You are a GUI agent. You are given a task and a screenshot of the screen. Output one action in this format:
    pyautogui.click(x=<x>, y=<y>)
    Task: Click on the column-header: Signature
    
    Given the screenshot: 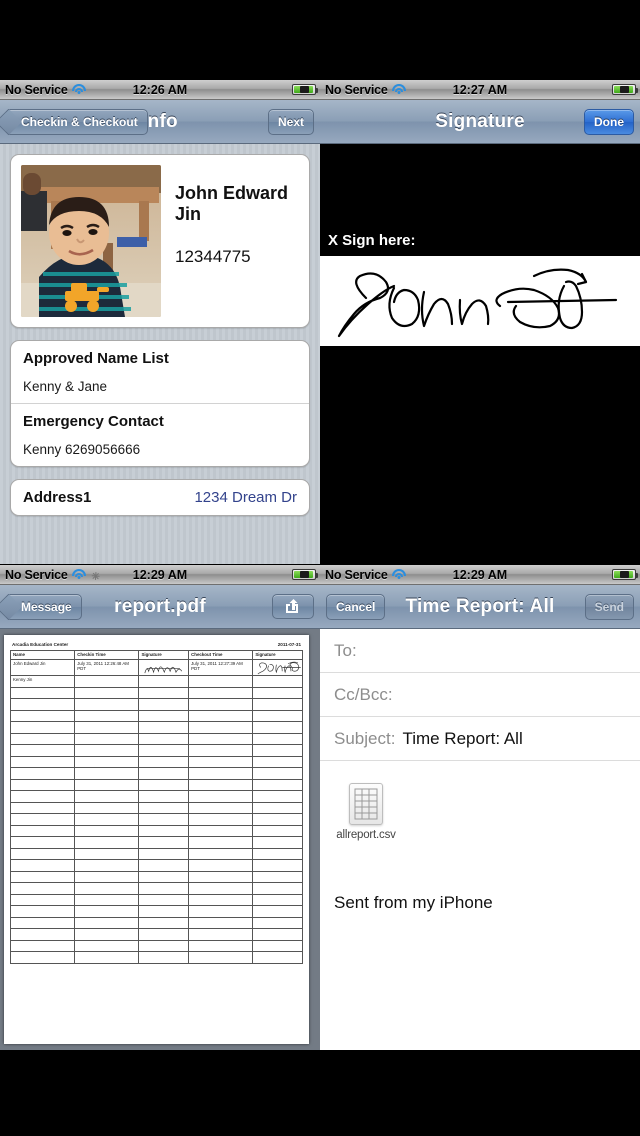 What is the action you would take?
    pyautogui.click(x=164, y=655)
    